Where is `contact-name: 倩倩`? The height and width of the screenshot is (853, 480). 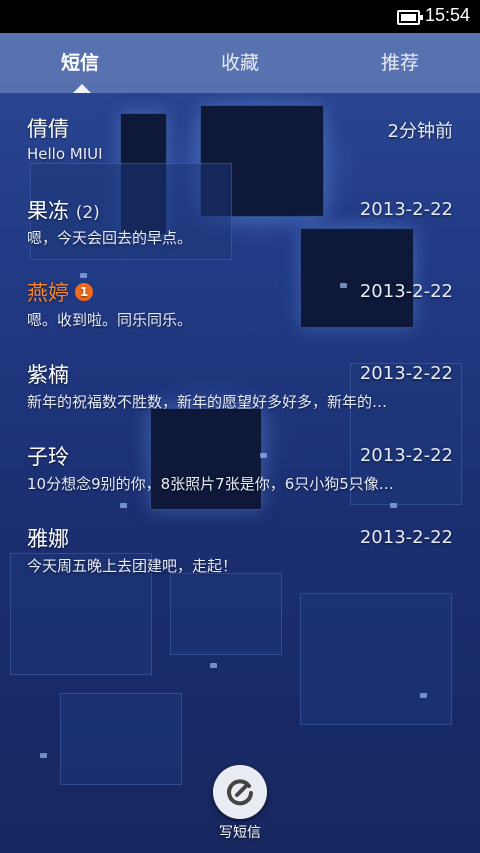 contact-name: 倩倩 is located at coordinates (48, 129).